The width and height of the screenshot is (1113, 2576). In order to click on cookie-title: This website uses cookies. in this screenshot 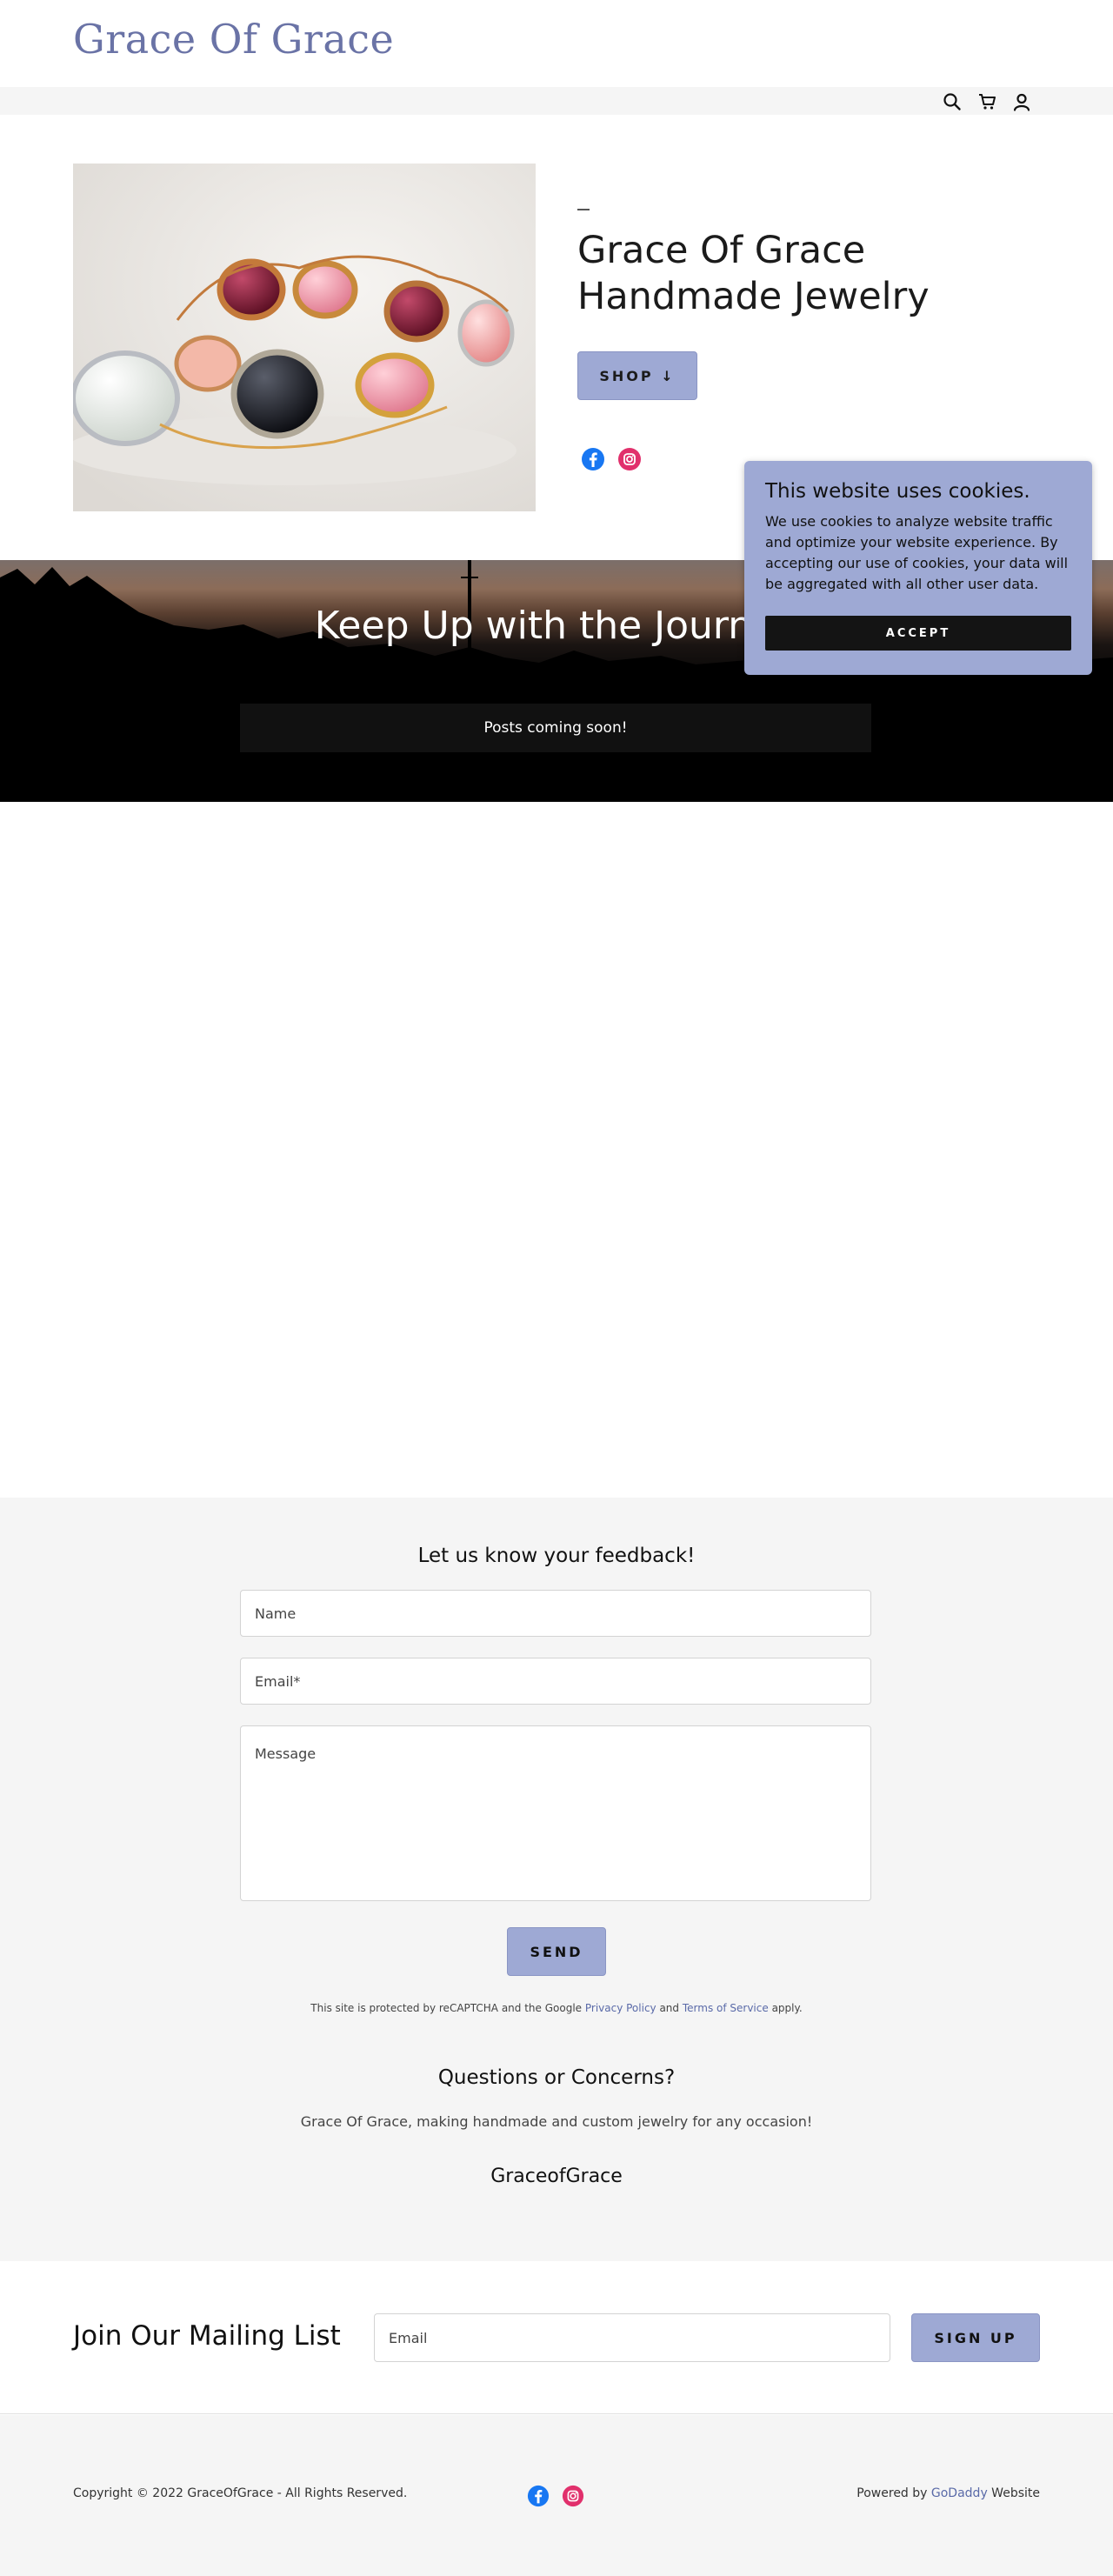, I will do `click(898, 491)`.